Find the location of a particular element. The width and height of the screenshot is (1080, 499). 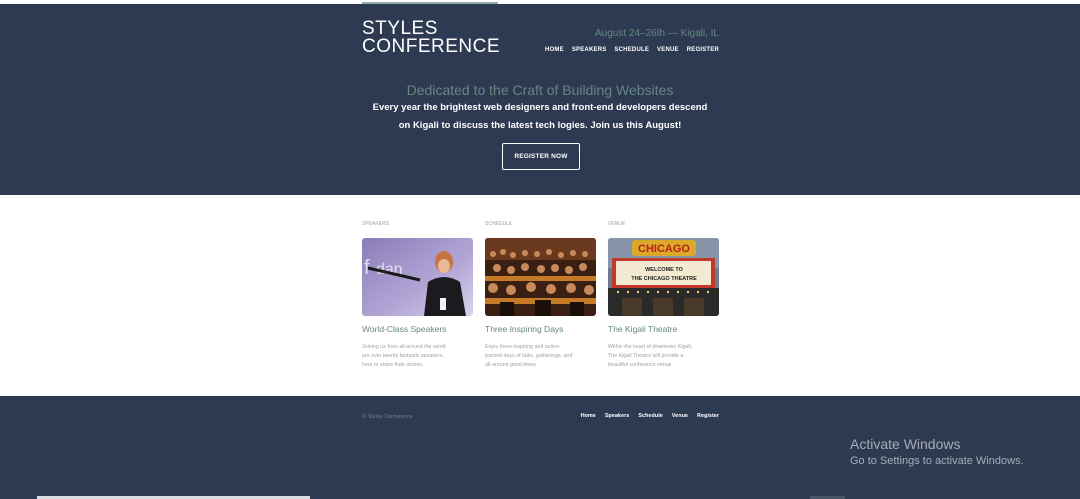

watermark-title: Activate Windows is located at coordinates (905, 444).